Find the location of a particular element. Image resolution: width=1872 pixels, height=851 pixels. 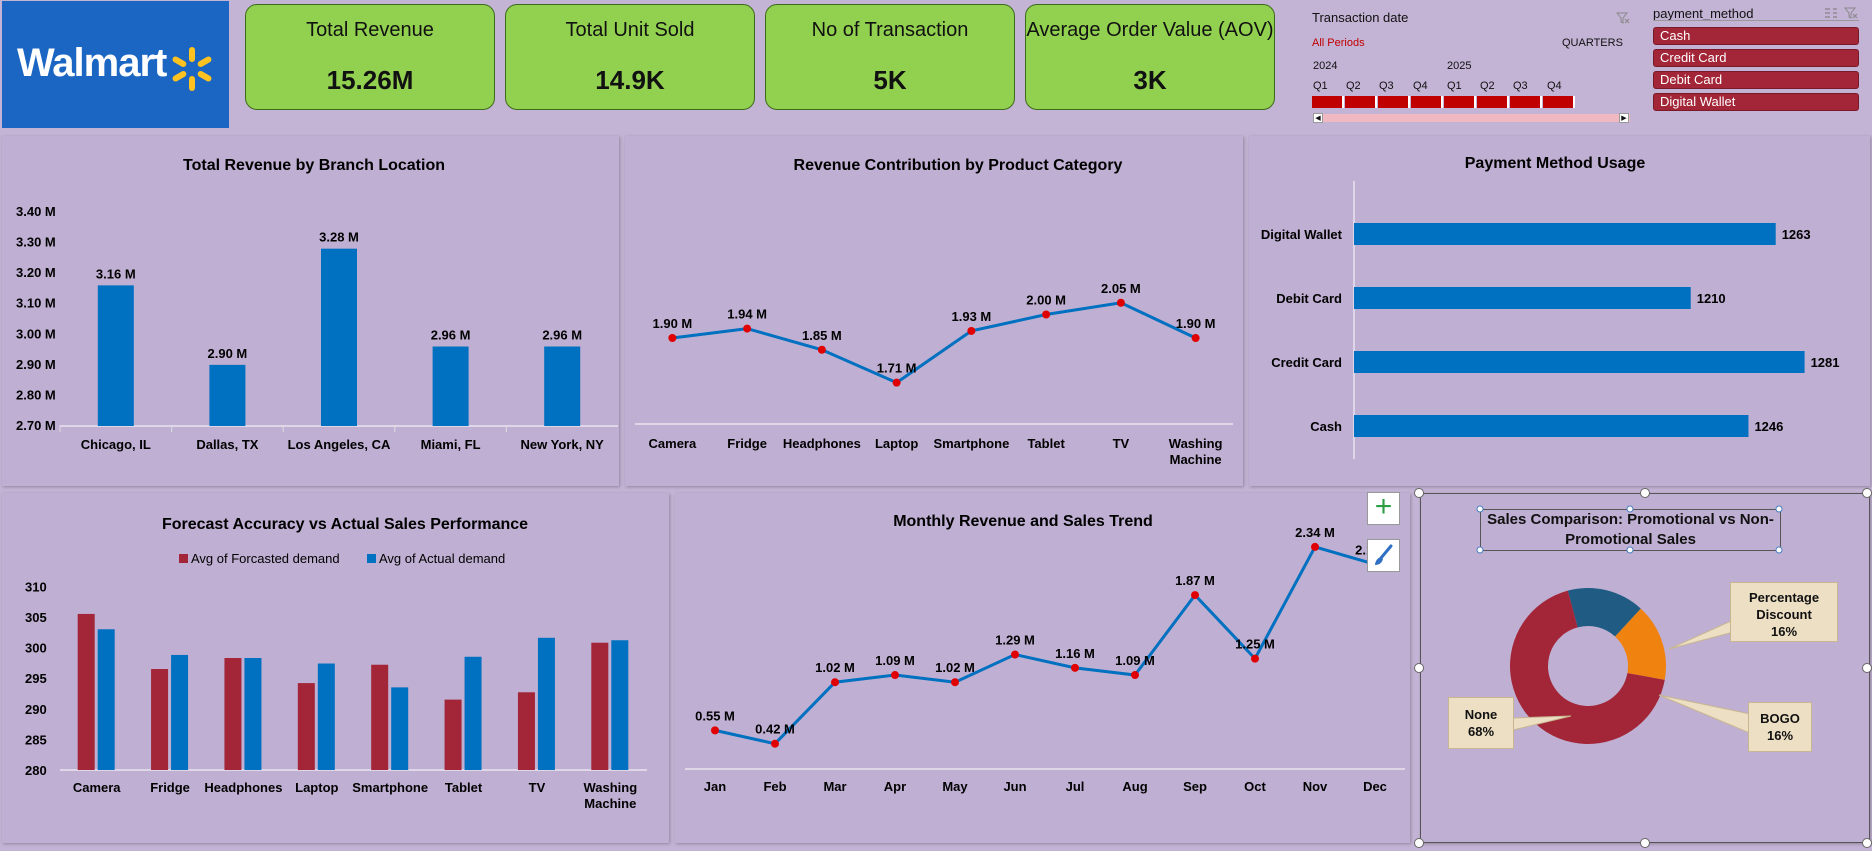

x-tick-label: Camera is located at coordinates (97, 787).